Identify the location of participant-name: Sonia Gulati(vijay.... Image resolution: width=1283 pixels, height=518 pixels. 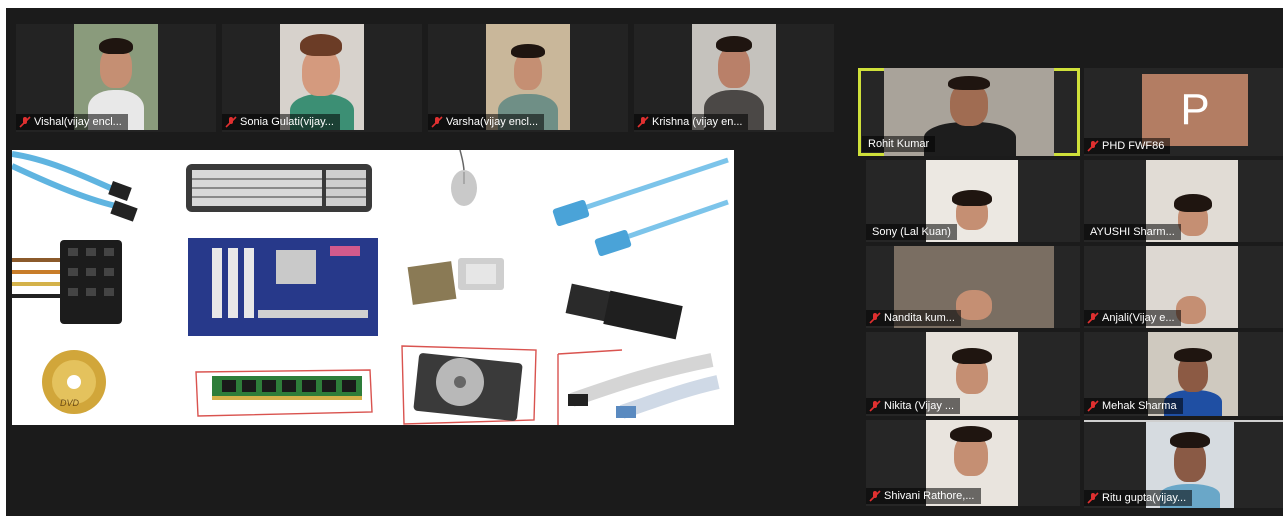
(281, 122).